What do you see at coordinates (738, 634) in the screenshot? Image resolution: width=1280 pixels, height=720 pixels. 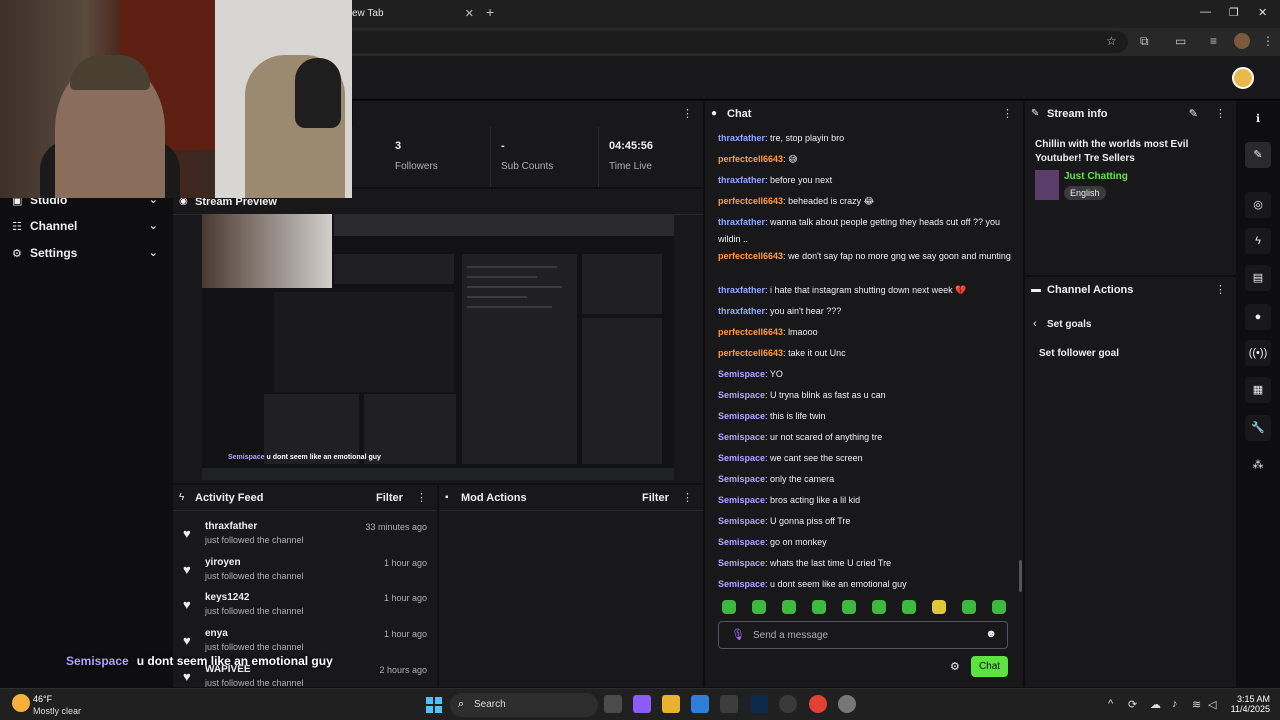 I see `mic-icon: 🎙` at bounding box center [738, 634].